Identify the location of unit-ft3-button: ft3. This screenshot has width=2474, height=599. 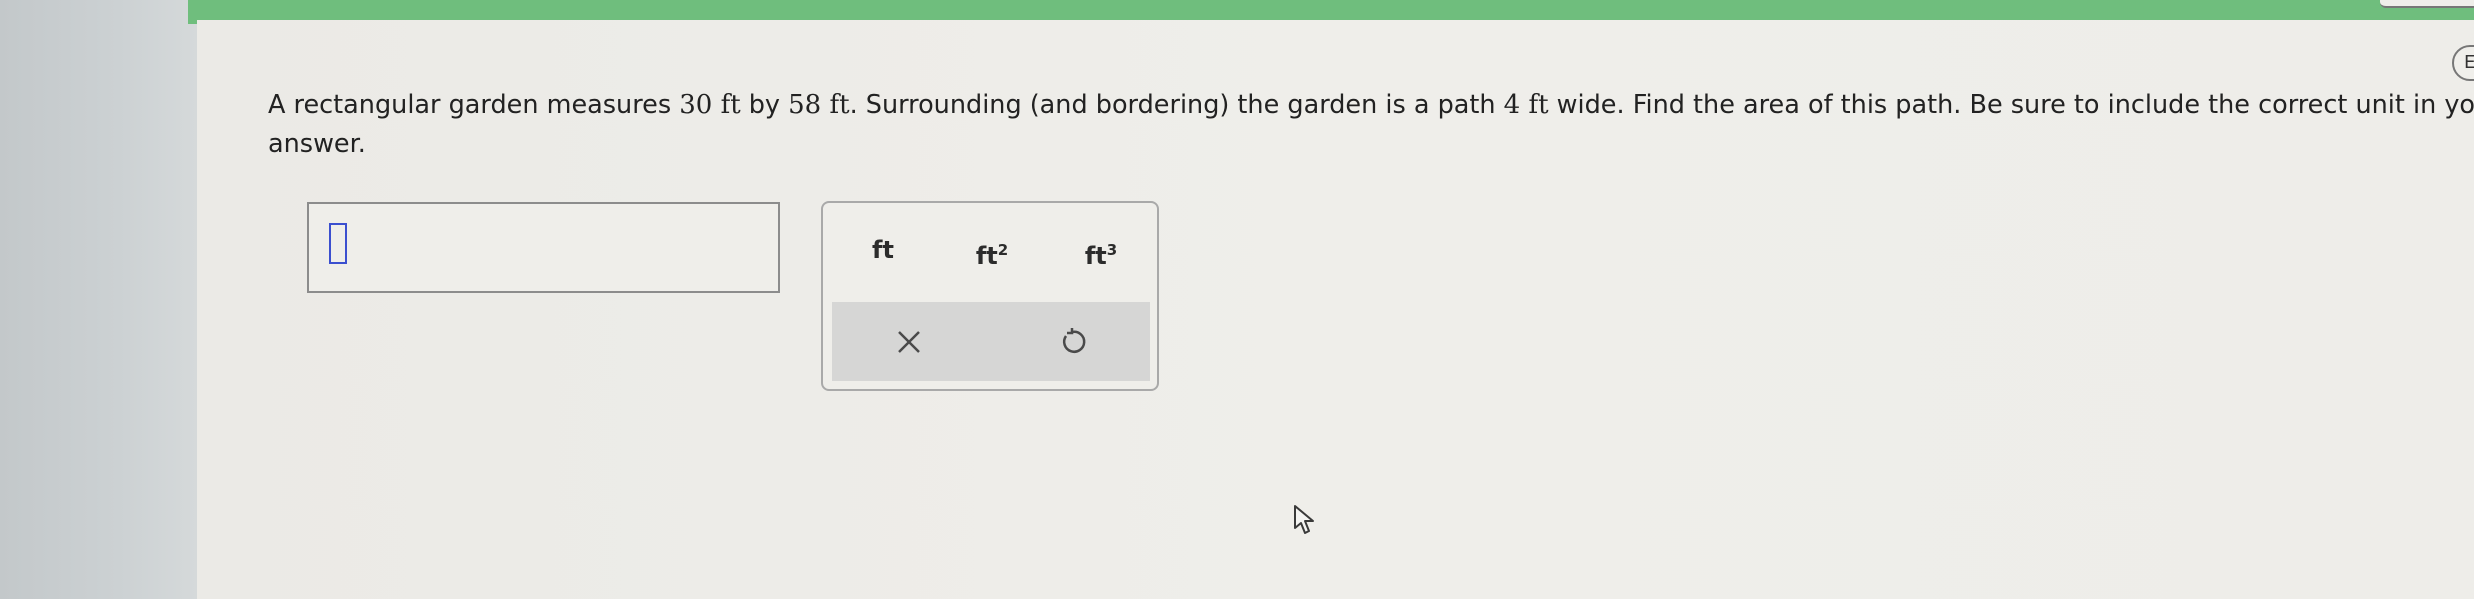
(1101, 250).